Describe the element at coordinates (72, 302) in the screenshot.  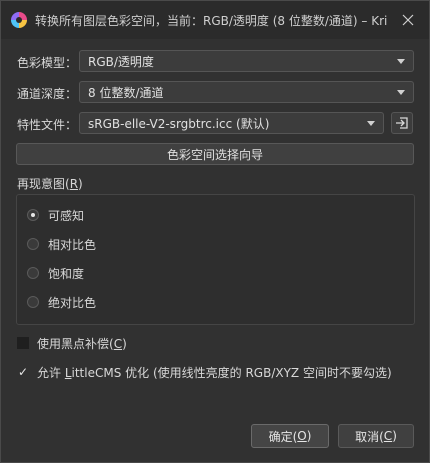
I see `intent-option-label: 绝对比色` at that location.